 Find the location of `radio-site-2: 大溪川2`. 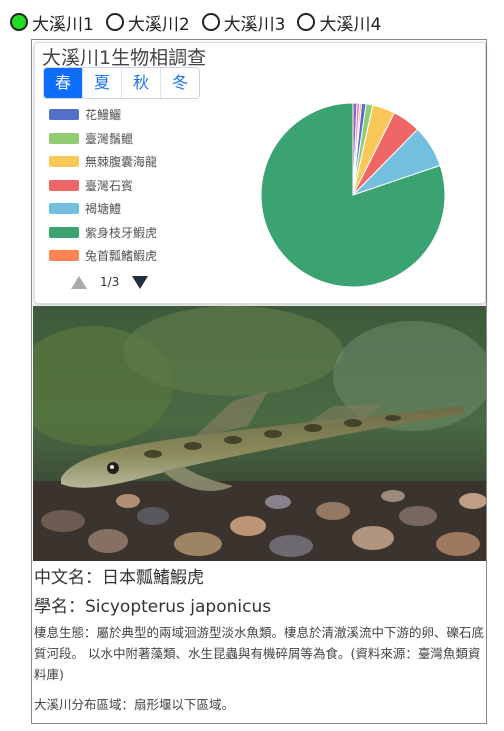

radio-site-2: 大溪川2 is located at coordinates (147, 22).